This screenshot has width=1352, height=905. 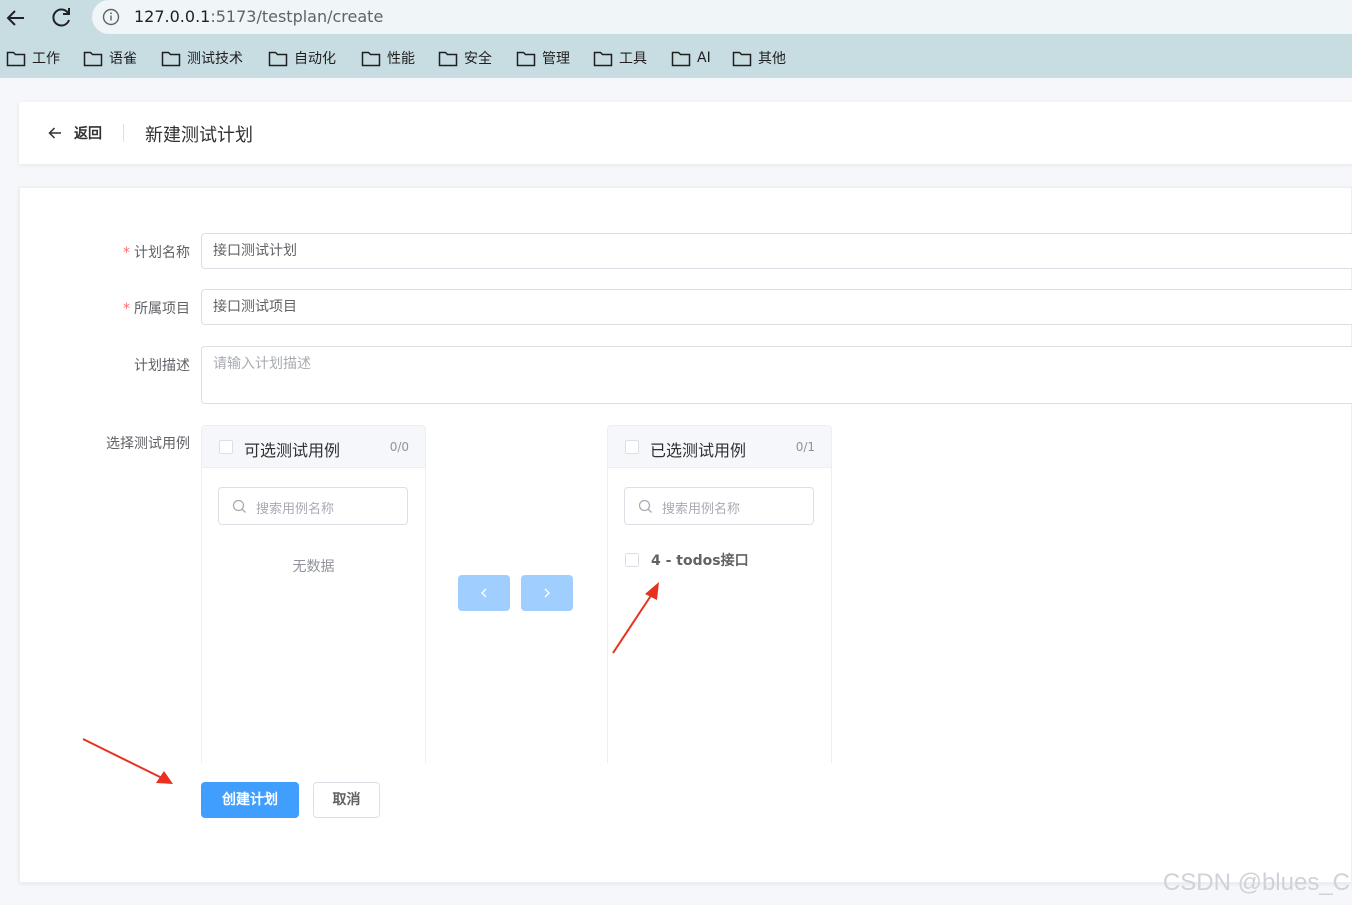 I want to click on bookmark-label: 工具, so click(x=633, y=59).